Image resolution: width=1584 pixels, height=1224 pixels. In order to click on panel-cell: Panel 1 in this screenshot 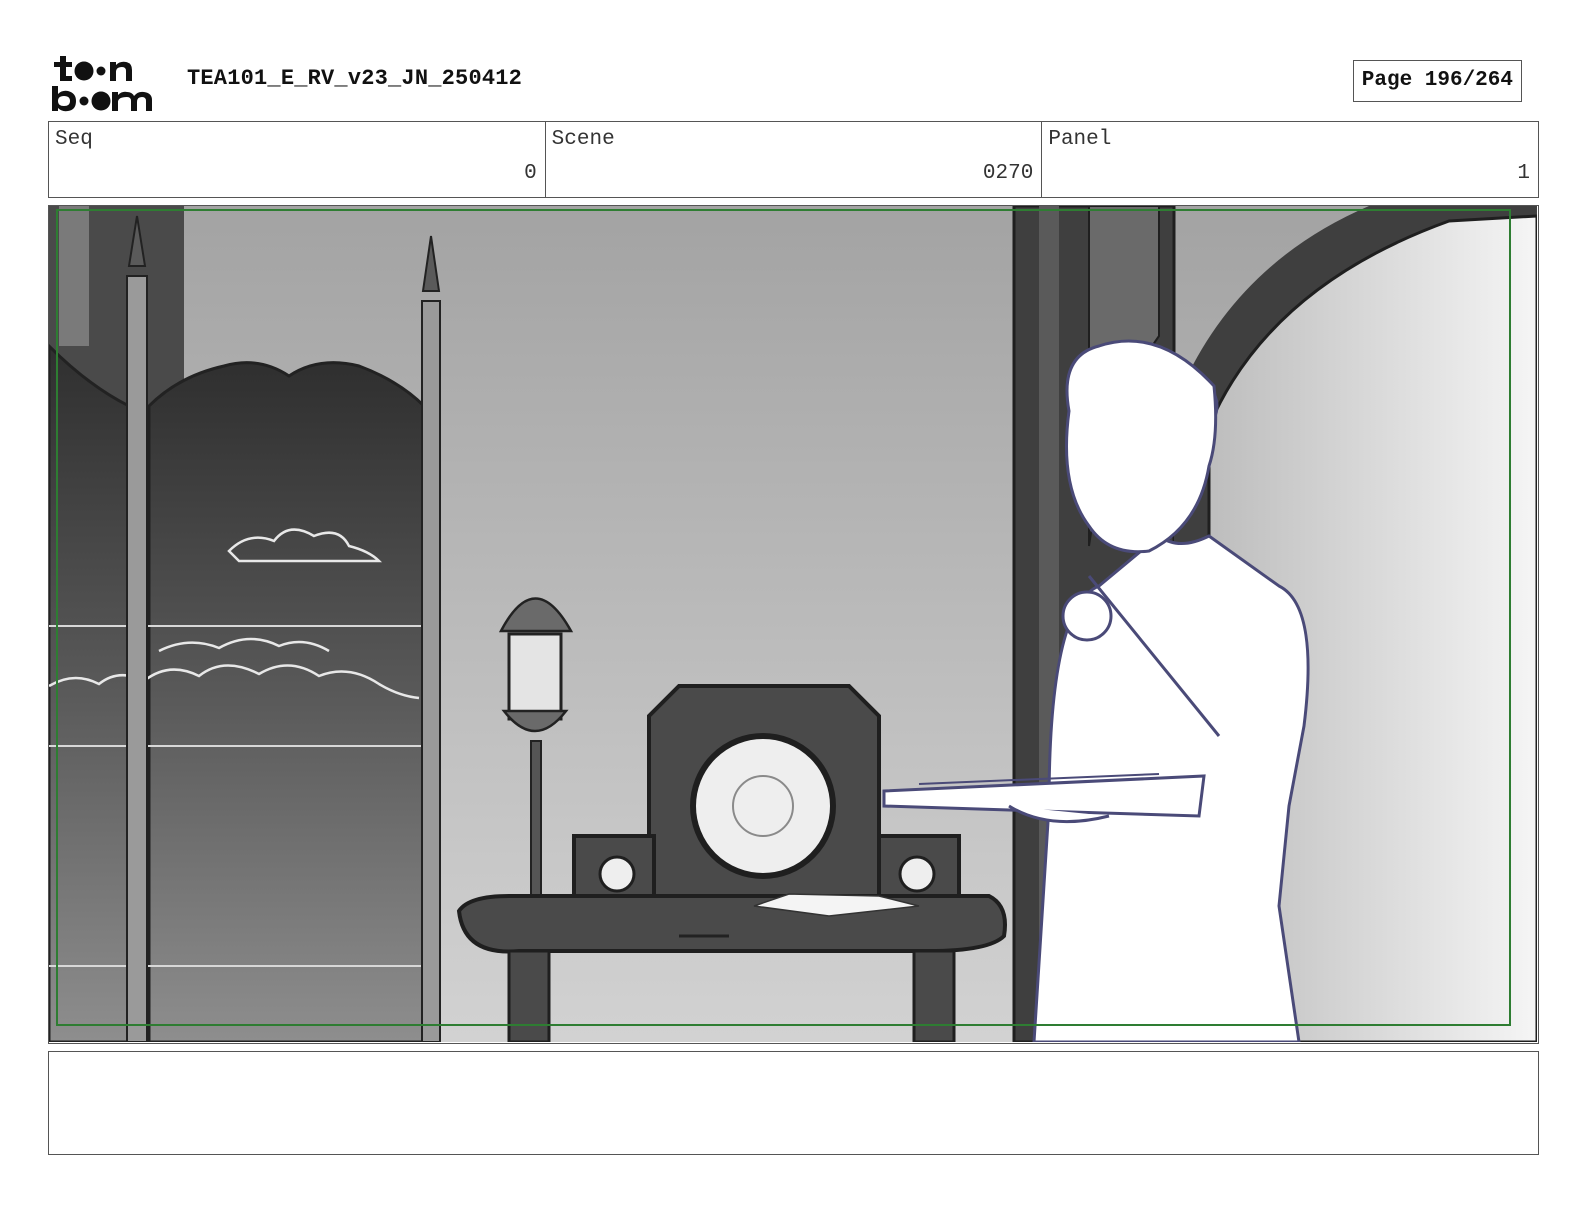, I will do `click(1290, 159)`.